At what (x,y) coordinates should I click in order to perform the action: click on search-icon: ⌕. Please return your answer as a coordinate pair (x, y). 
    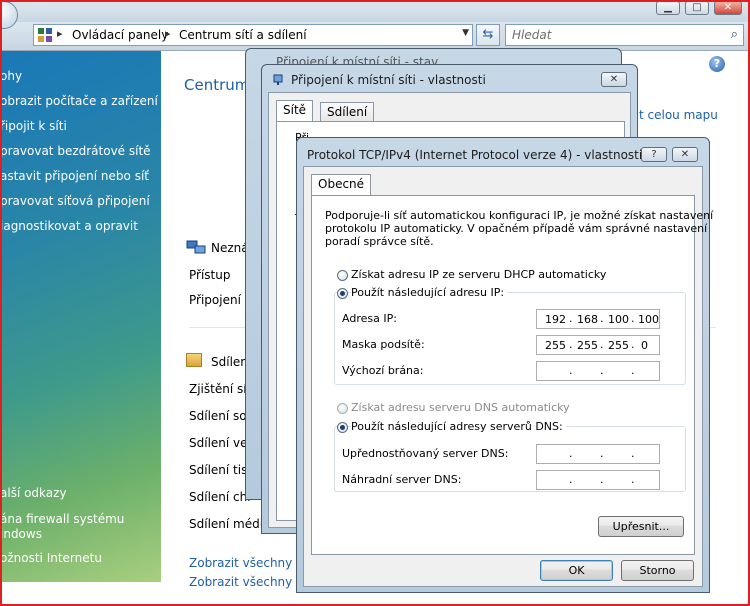
    Looking at the image, I should click on (734, 34).